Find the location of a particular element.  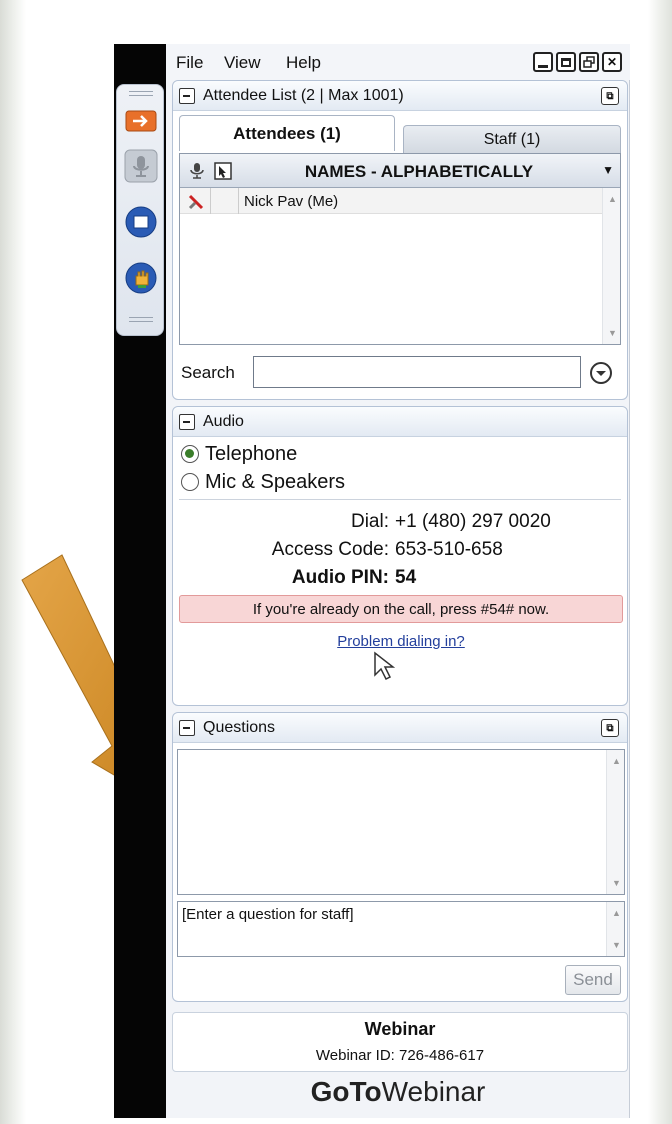

gotowebinar-logo: GoToWebinar is located at coordinates (398, 1097).